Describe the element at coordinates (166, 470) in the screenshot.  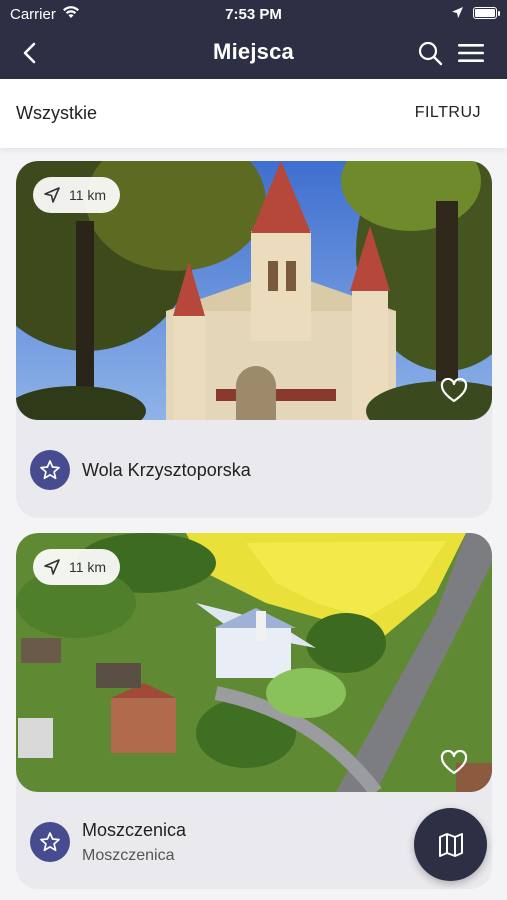
I see `place-name: Wola Krzysztoporska` at that location.